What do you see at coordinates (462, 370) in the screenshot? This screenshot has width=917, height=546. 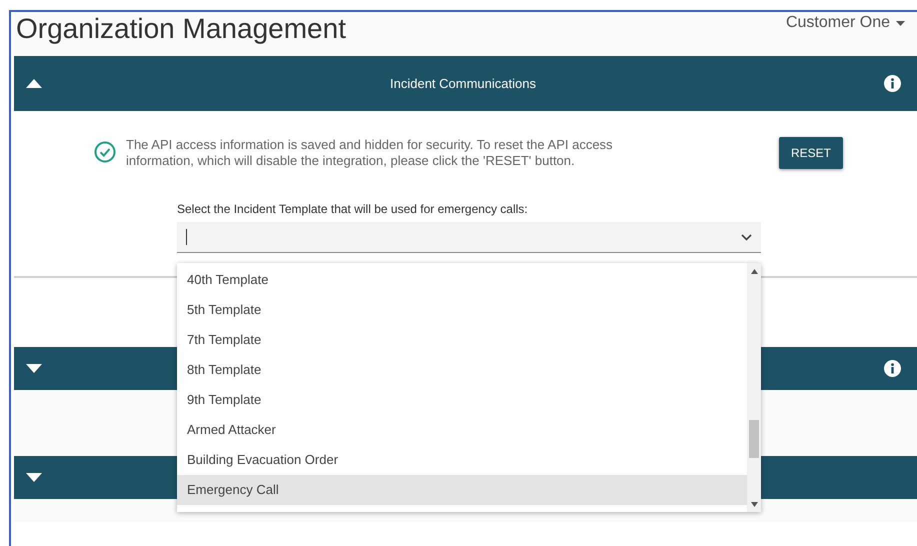 I see `dropdown-option: 8th Template` at bounding box center [462, 370].